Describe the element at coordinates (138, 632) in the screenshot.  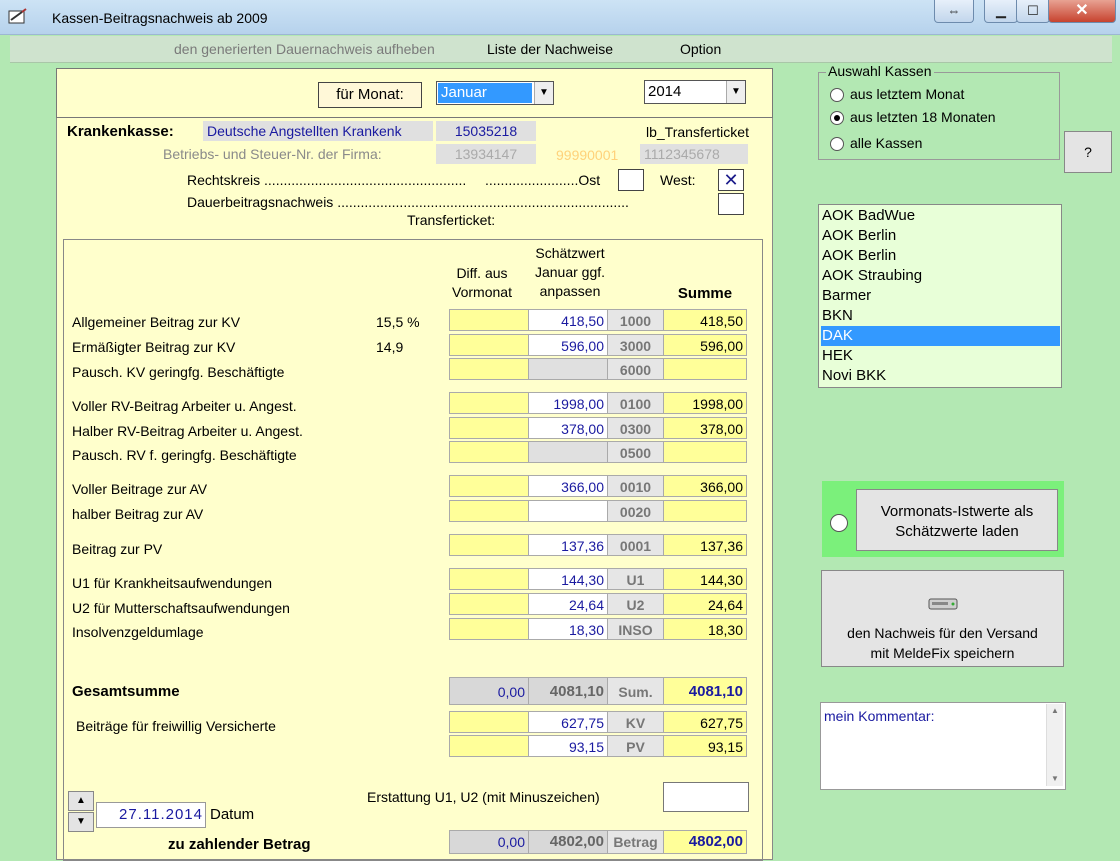
I see `row-label: Insolvenzgeldumlage` at that location.